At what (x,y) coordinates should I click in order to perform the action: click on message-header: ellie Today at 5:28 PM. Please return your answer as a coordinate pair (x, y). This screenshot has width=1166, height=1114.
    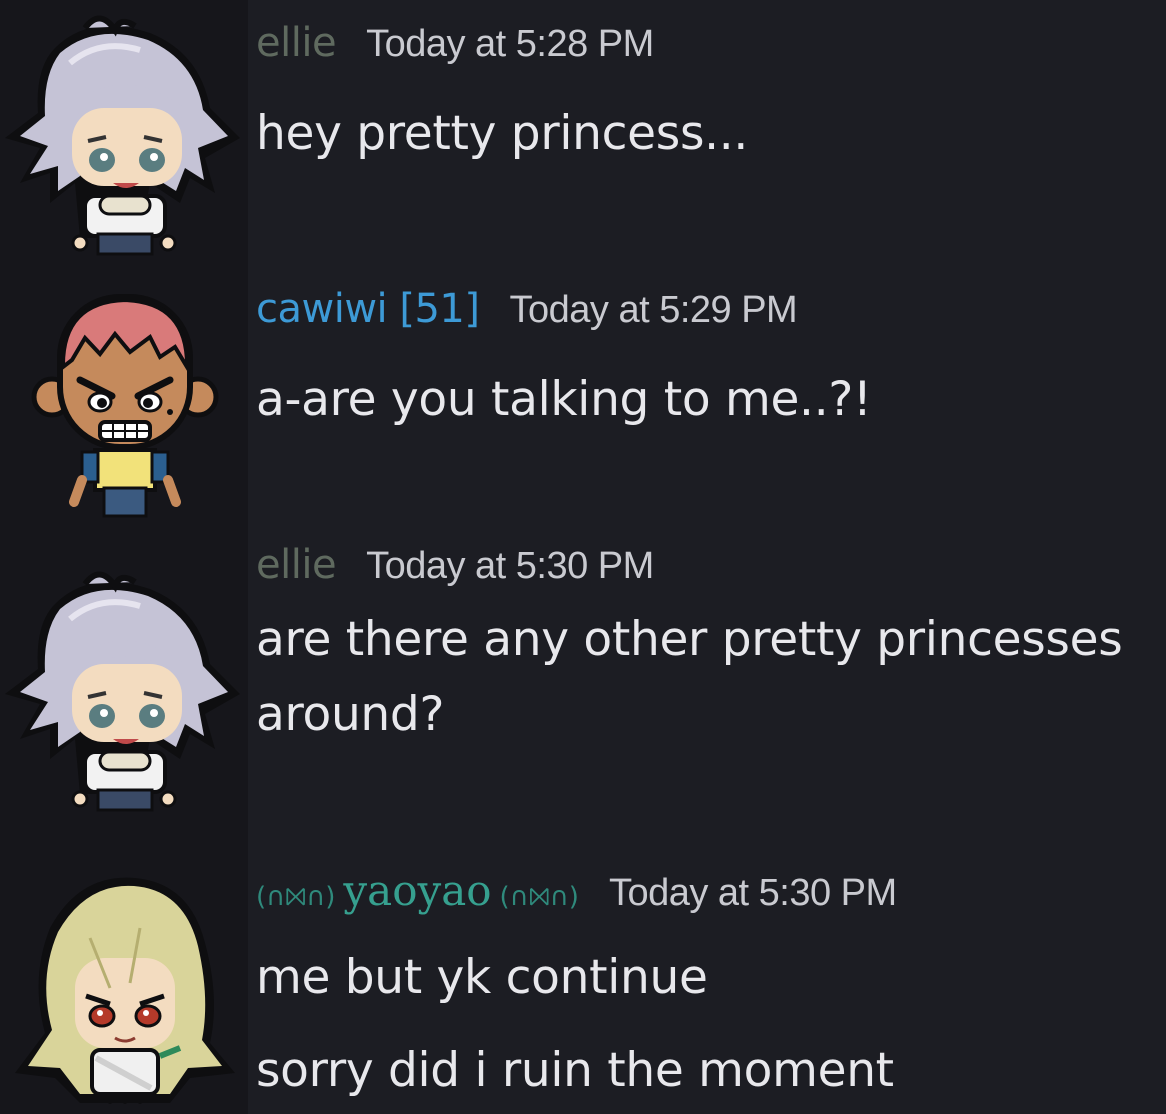
    Looking at the image, I should click on (455, 43).